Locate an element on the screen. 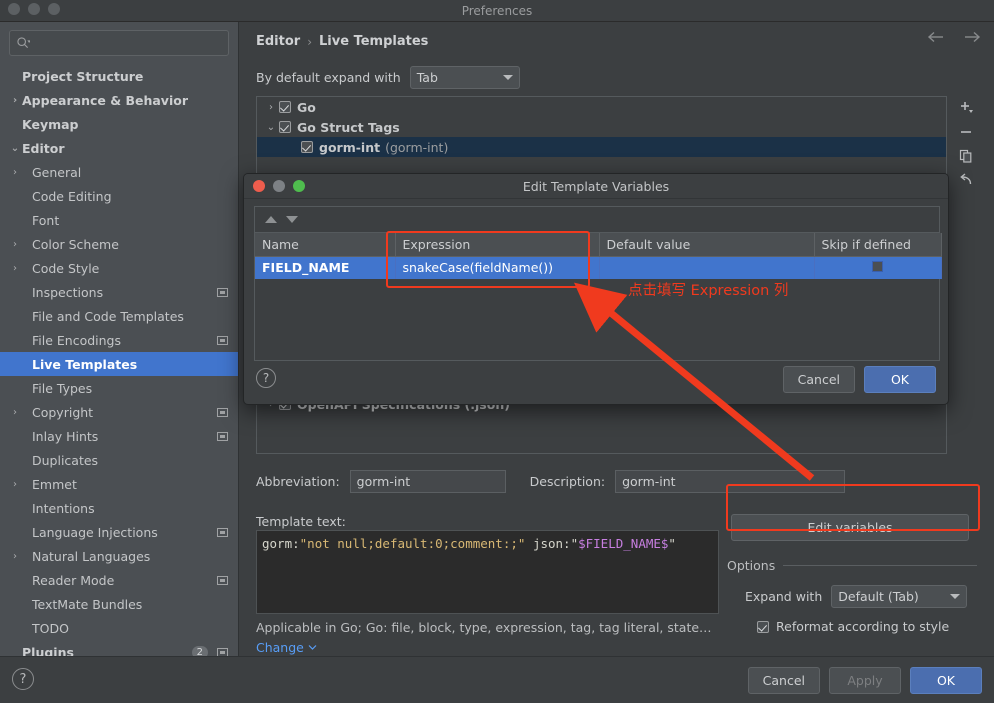 This screenshot has width=994, height=703. sidebar-item-textmate-bundles: ›TextMate Bundles is located at coordinates (119, 604).